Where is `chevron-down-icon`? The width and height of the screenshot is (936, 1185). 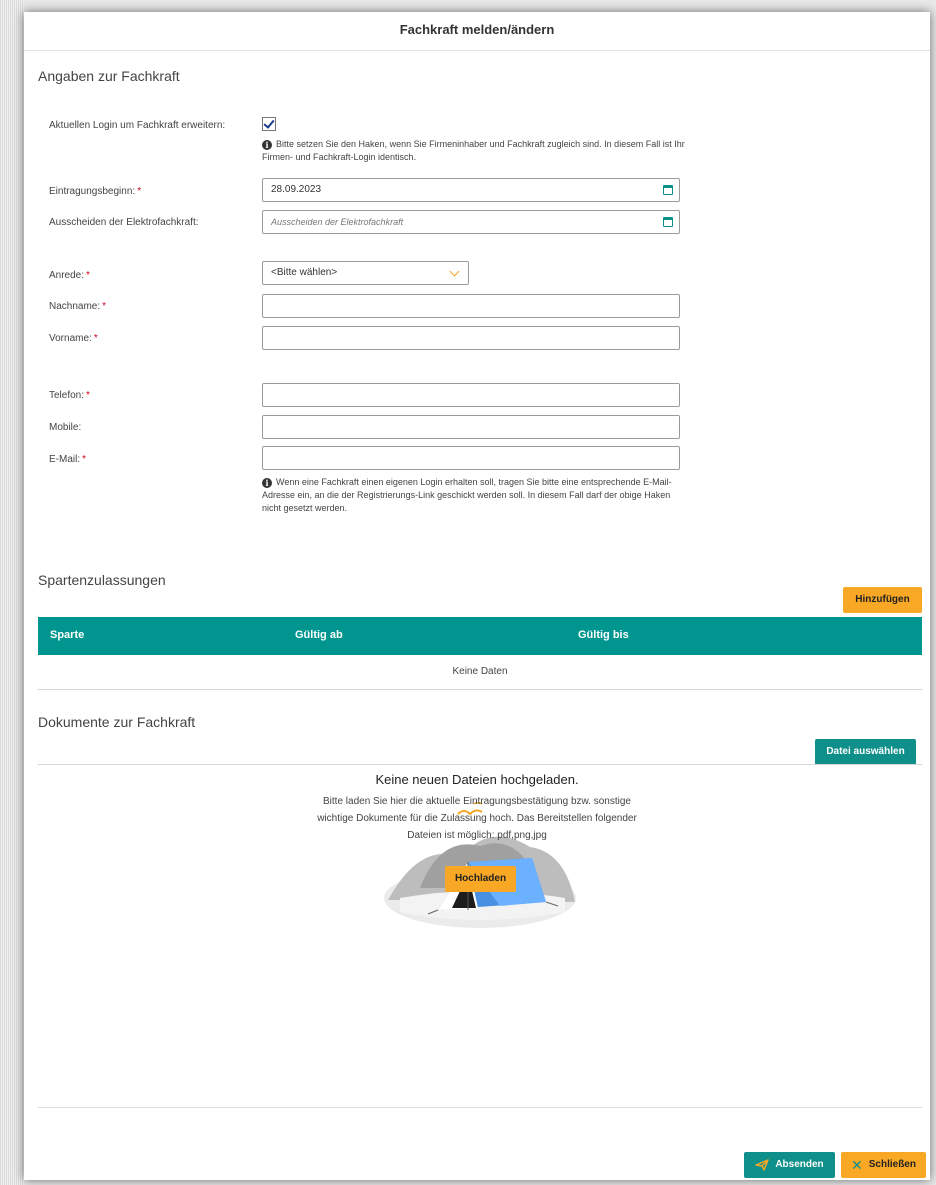
chevron-down-icon is located at coordinates (454, 271).